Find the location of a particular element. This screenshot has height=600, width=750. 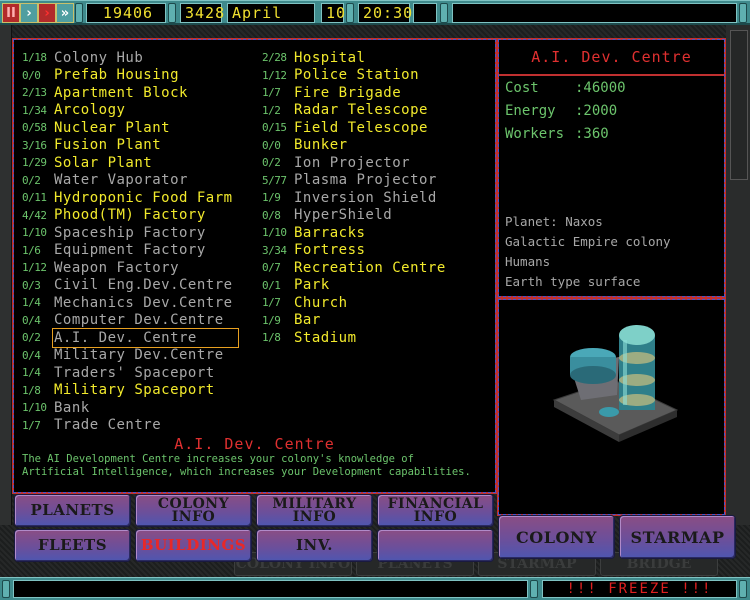

colony-button: COLONY is located at coordinates (556, 537).